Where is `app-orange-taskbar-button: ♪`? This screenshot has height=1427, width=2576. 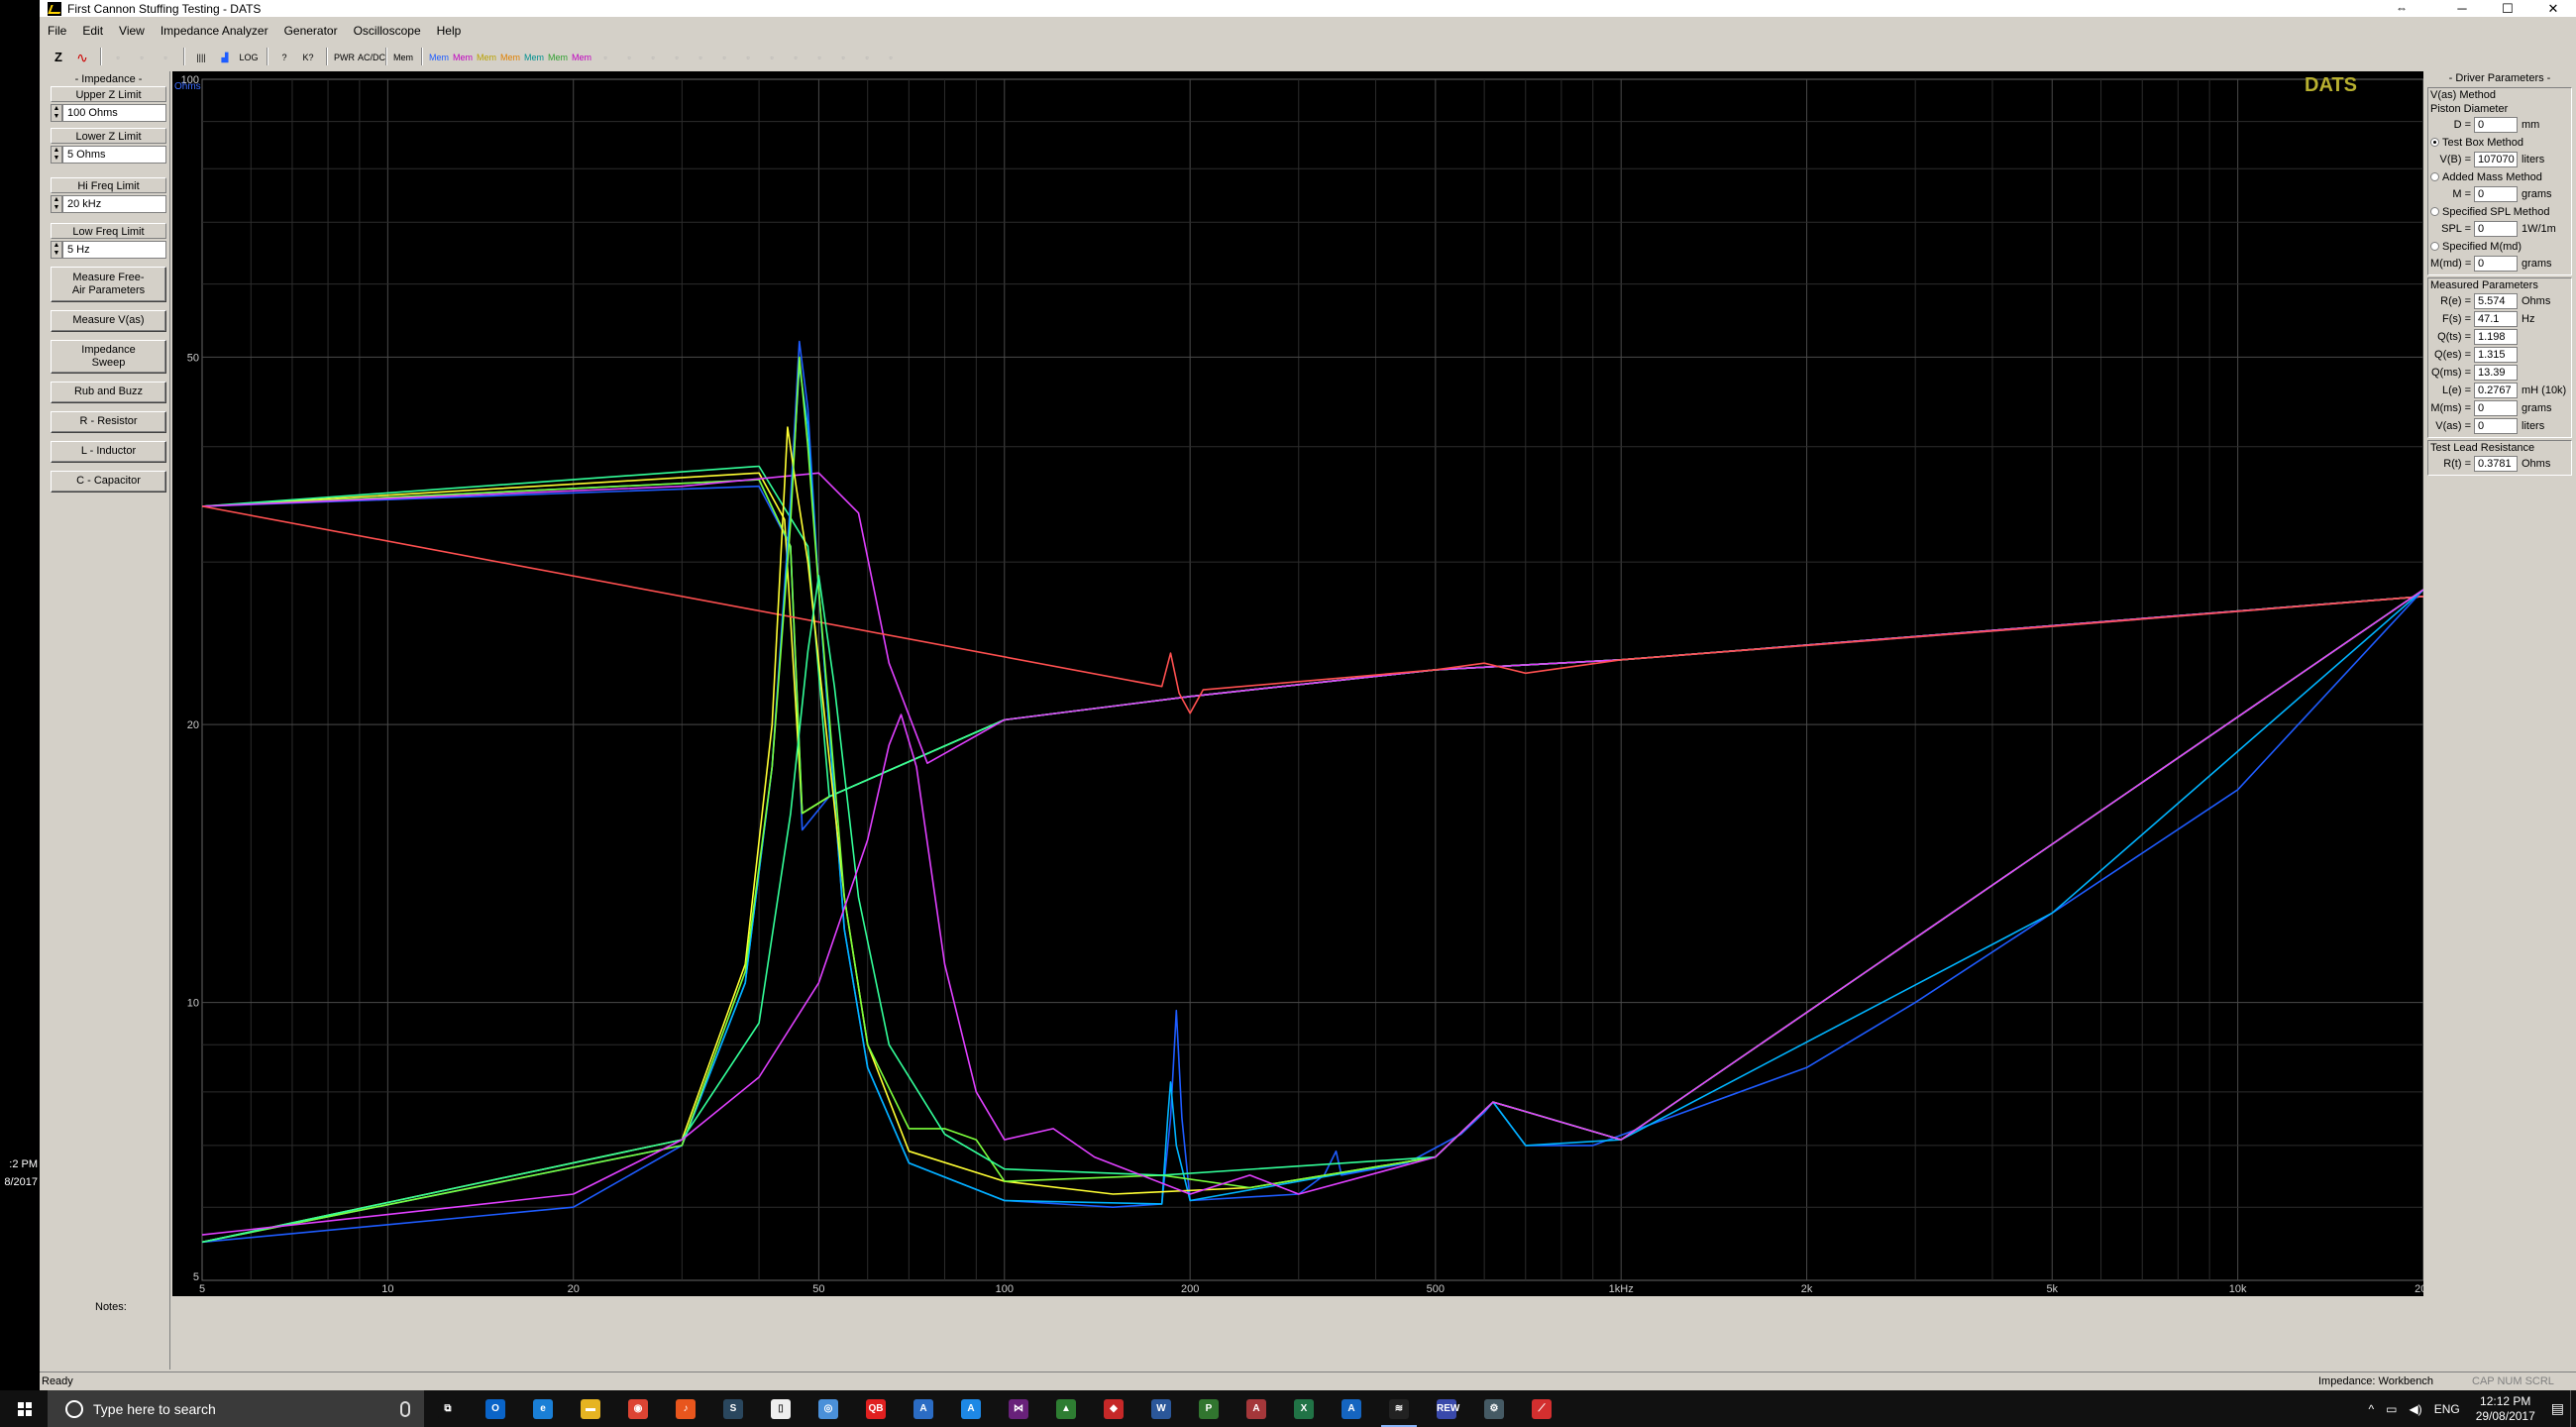 app-orange-taskbar-button: ♪ is located at coordinates (685, 1408).